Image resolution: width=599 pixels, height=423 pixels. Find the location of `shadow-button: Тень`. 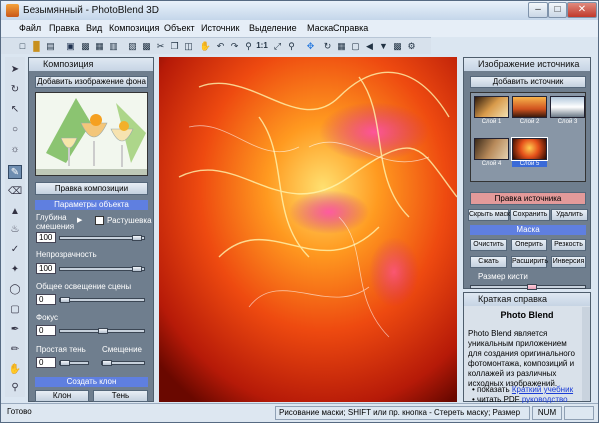

shadow-button: Тень is located at coordinates (120, 396).